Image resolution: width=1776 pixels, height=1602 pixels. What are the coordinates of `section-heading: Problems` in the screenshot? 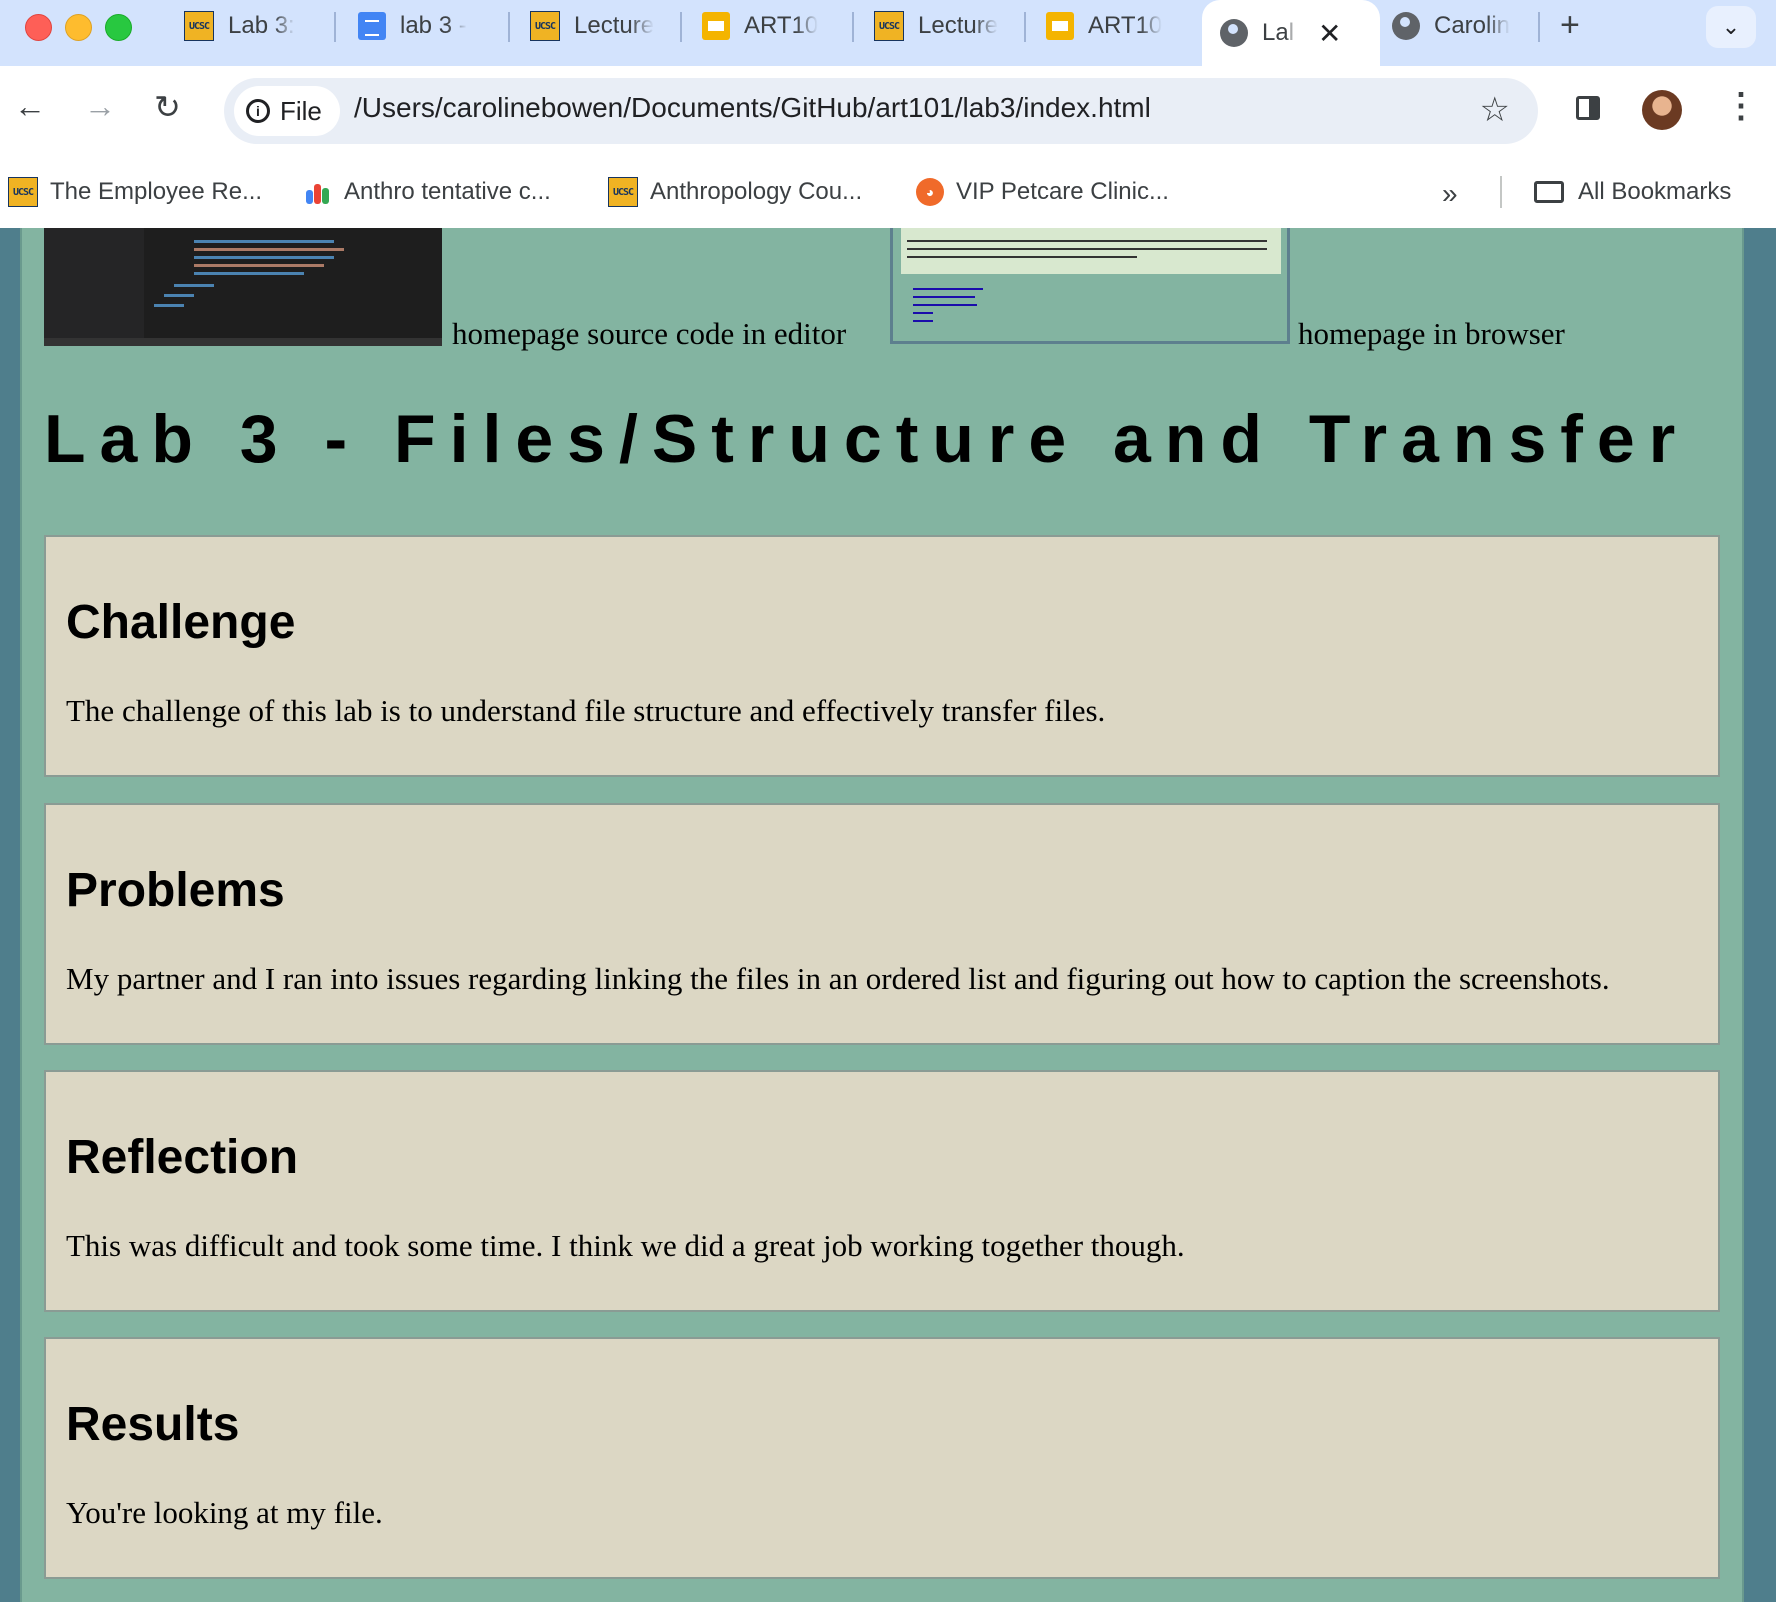 It's located at (175, 890).